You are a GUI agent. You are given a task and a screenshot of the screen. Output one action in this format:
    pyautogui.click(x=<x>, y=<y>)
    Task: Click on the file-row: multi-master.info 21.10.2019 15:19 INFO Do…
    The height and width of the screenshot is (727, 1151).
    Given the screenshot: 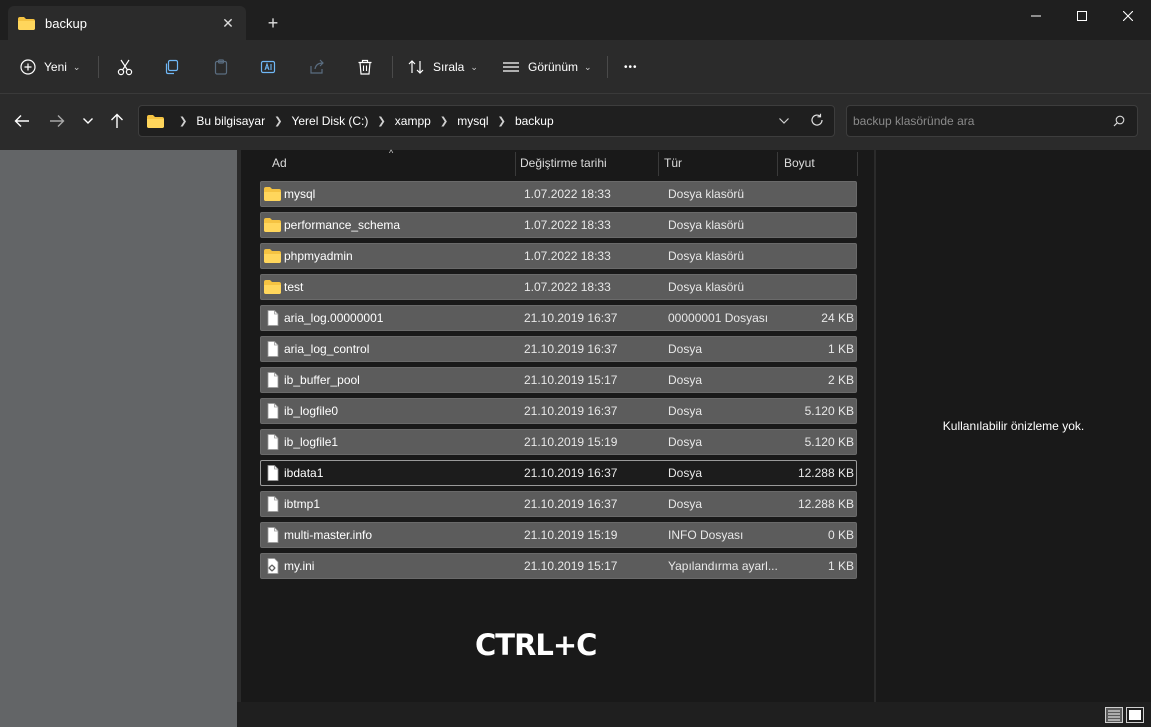 What is the action you would take?
    pyautogui.click(x=558, y=535)
    